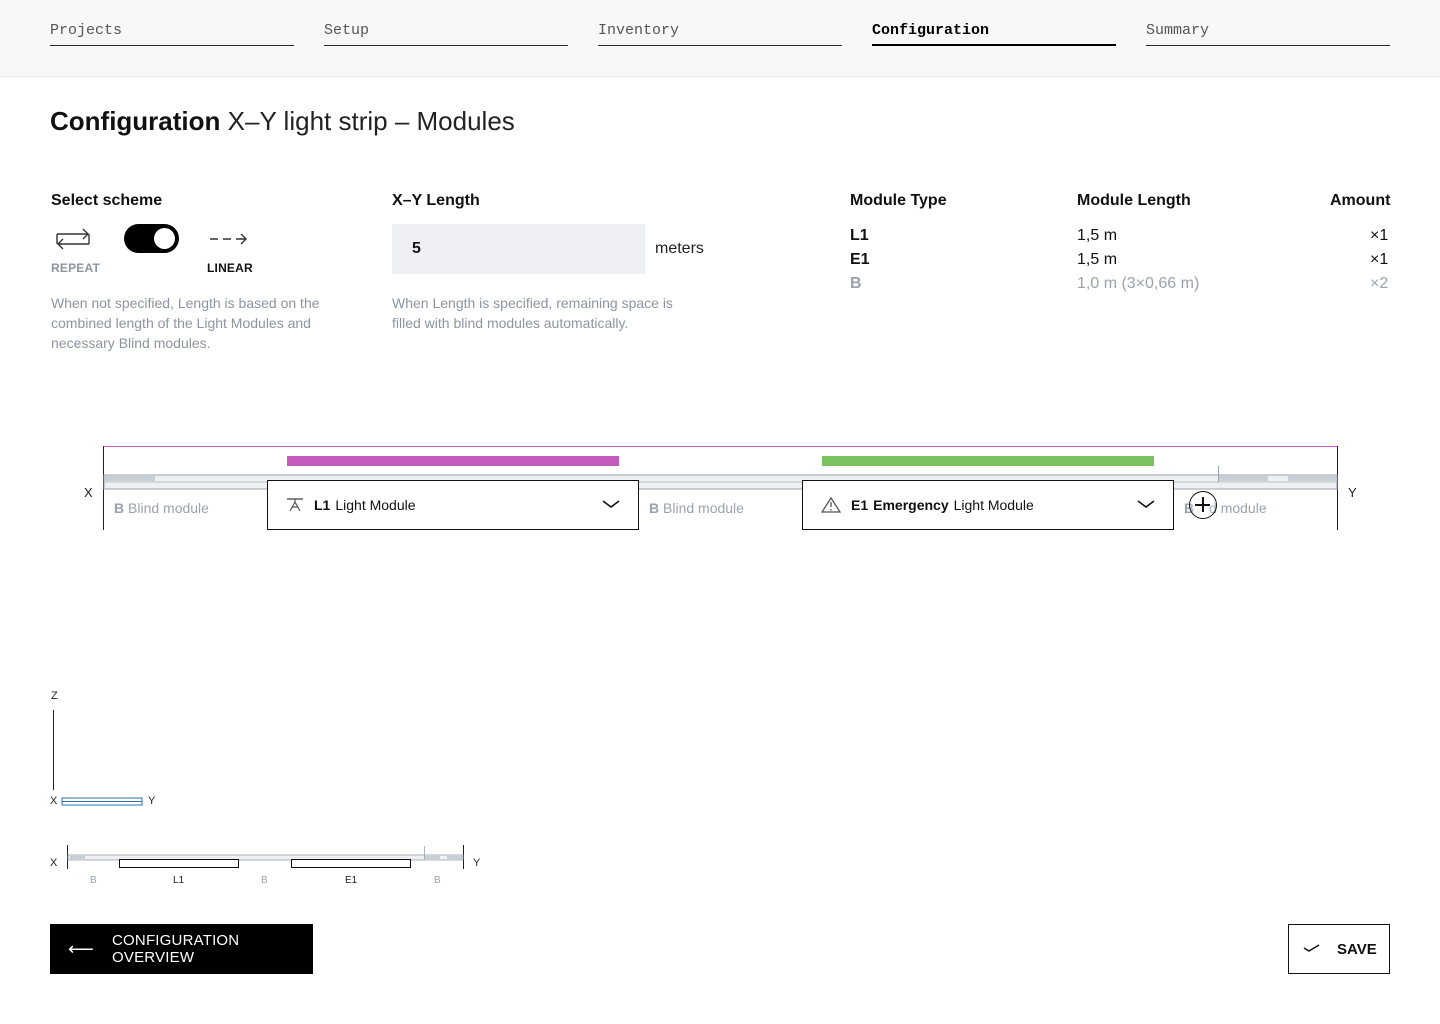 The image size is (1440, 1024). Describe the element at coordinates (54, 863) in the screenshot. I see `mini-x-label: X` at that location.